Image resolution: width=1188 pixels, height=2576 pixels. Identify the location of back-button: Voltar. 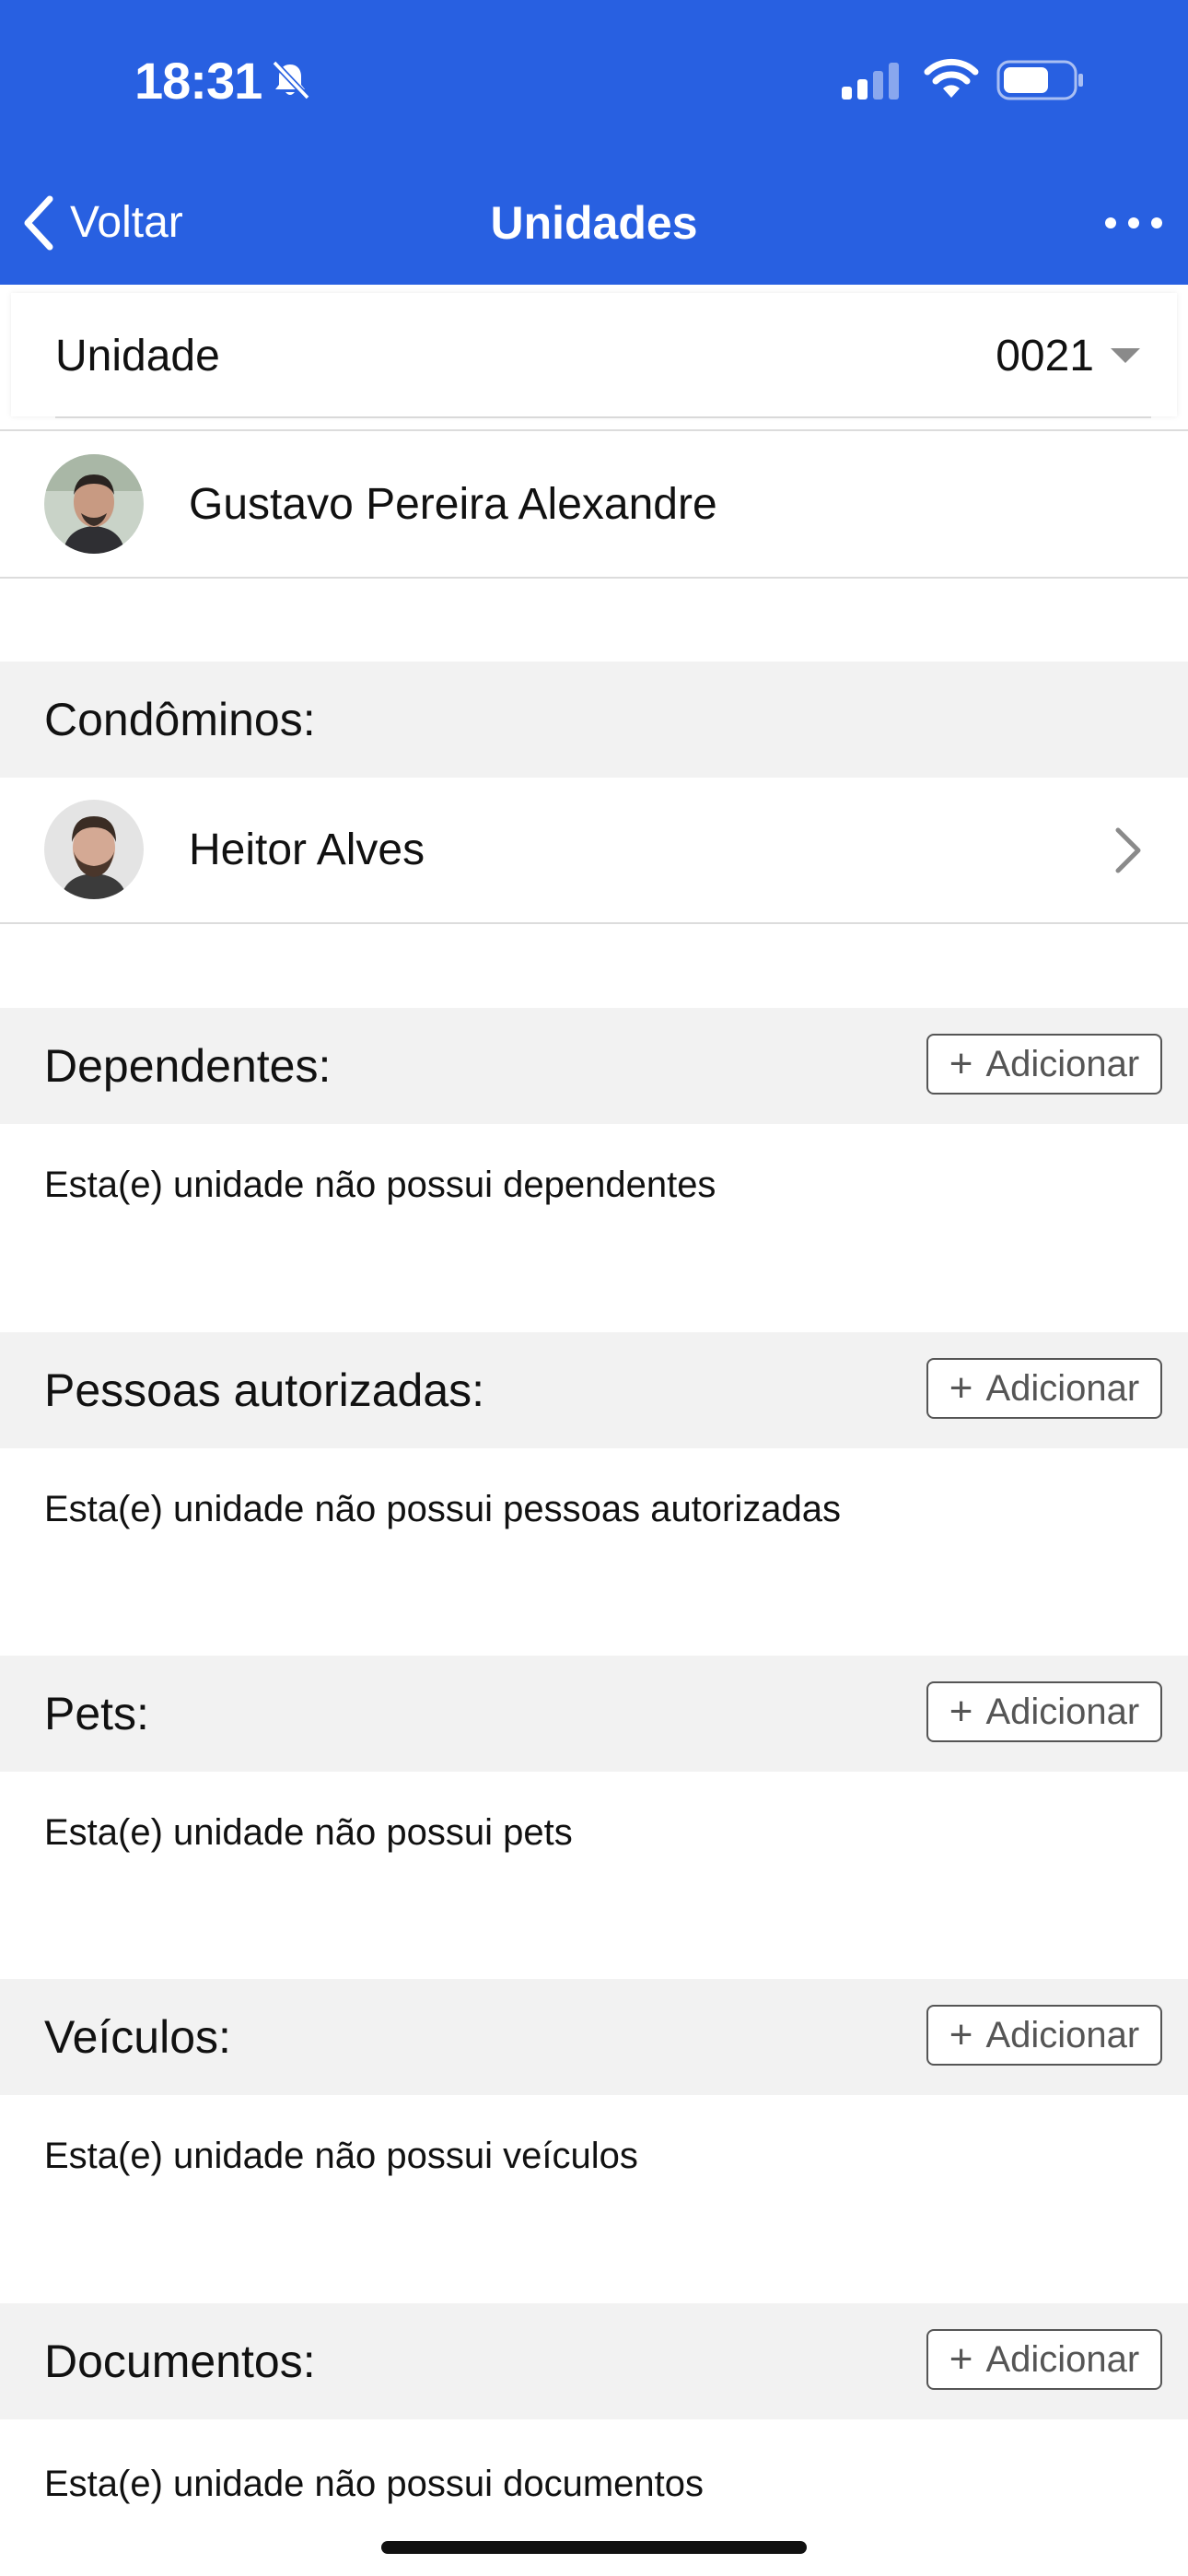
(101, 223).